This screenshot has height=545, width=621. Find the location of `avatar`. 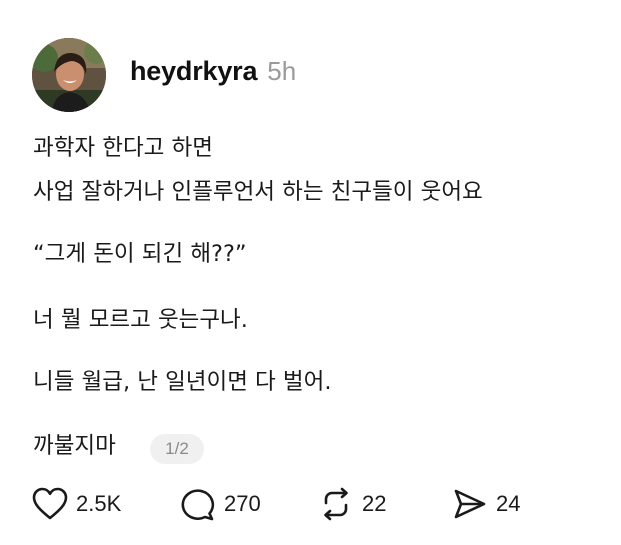

avatar is located at coordinates (69, 75).